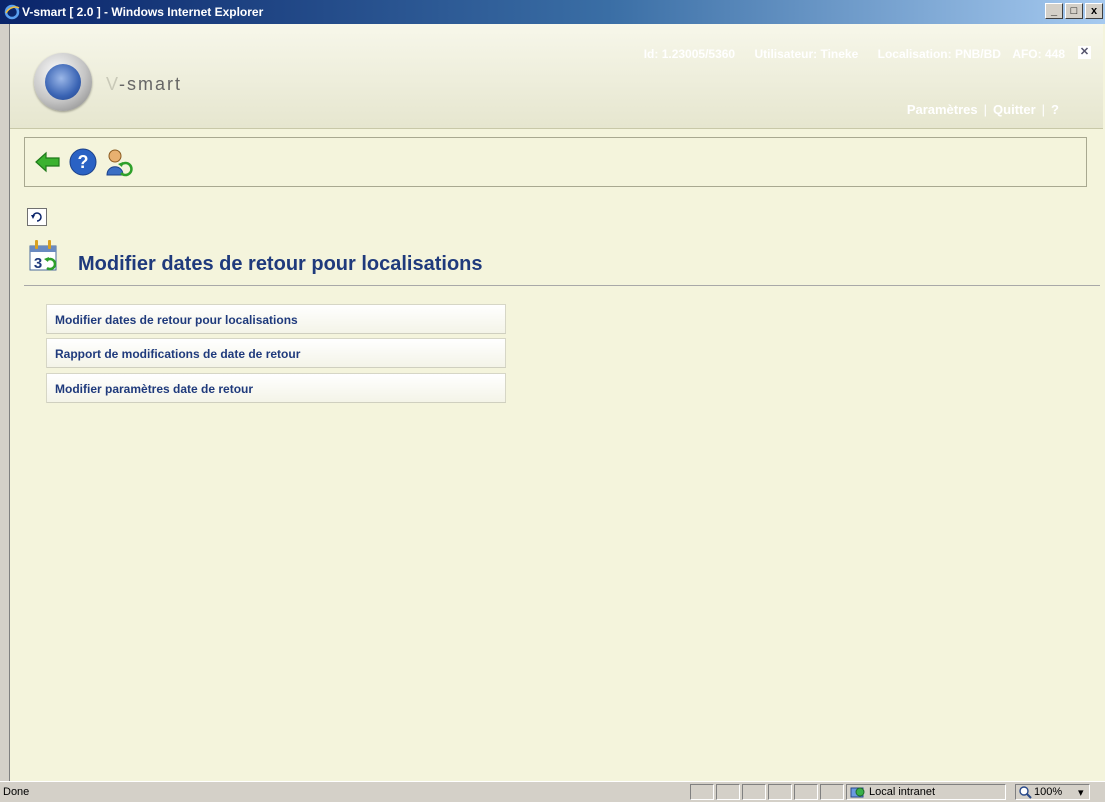 The width and height of the screenshot is (1105, 802). I want to click on session-user: Utilisateur: Tineke, so click(806, 54).